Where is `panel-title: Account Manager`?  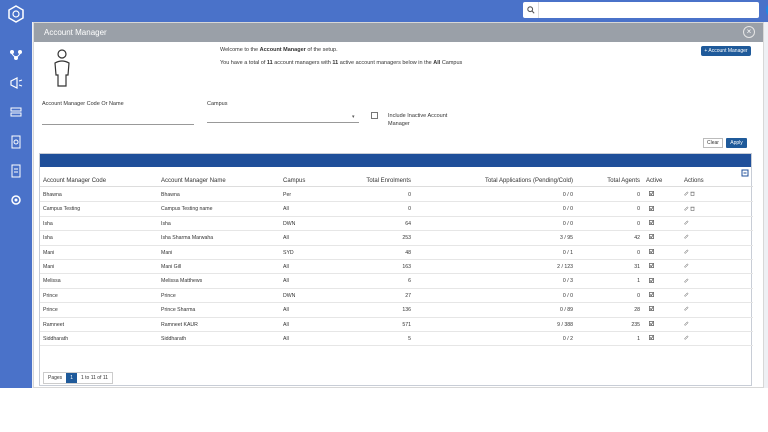
panel-title: Account Manager is located at coordinates (75, 32).